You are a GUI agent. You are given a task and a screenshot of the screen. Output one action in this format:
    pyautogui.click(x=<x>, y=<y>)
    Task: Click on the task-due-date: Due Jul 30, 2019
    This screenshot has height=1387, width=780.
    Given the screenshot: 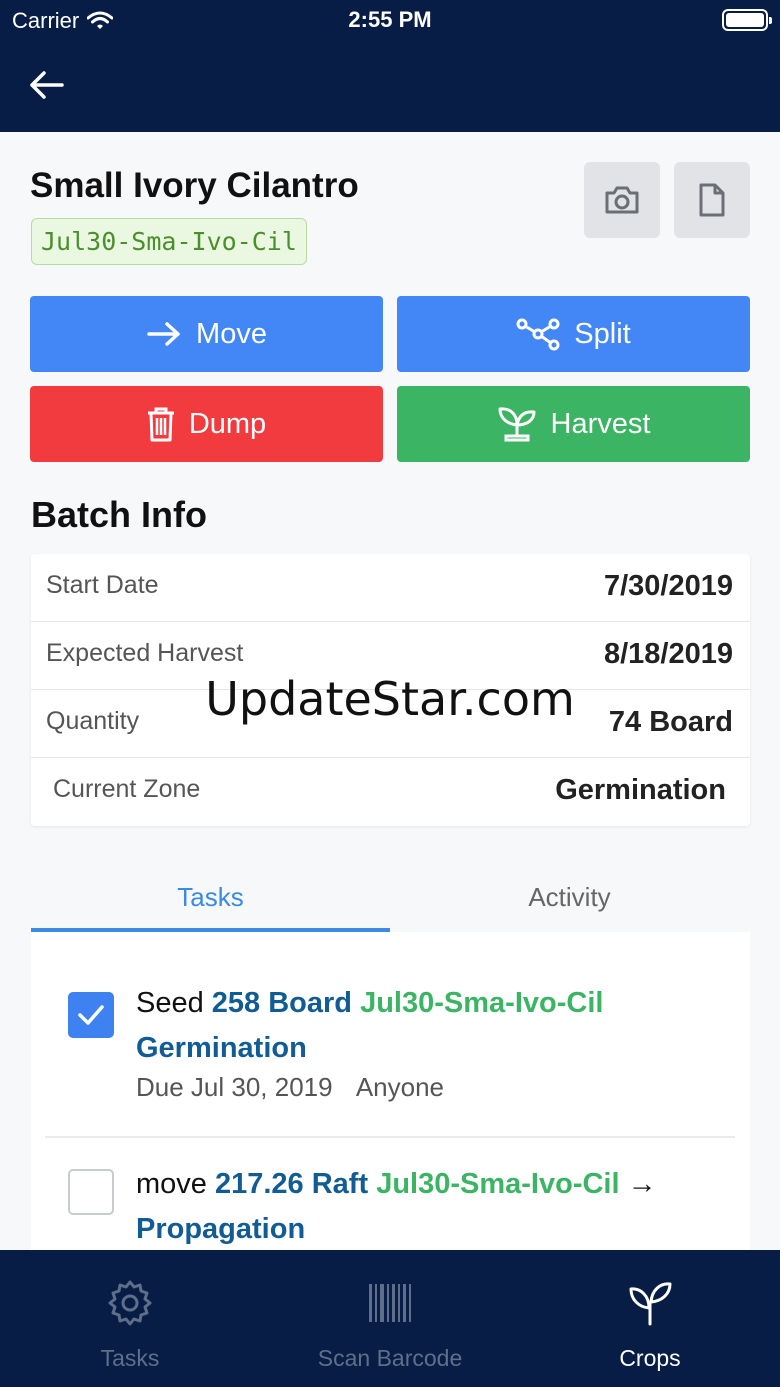 What is the action you would take?
    pyautogui.click(x=234, y=1087)
    